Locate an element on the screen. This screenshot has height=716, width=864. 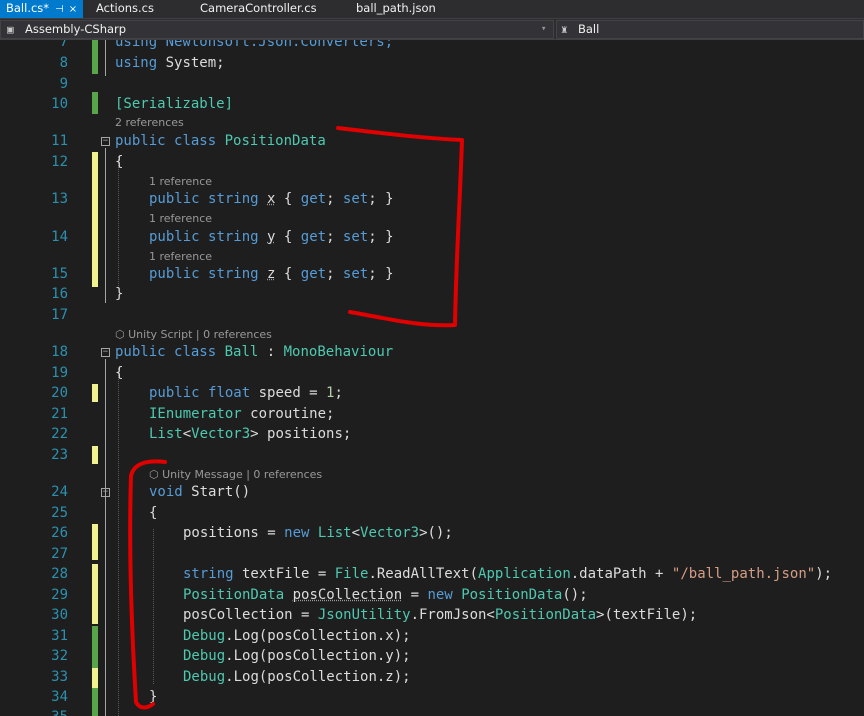
line-number: 10 is located at coordinates (59, 104).